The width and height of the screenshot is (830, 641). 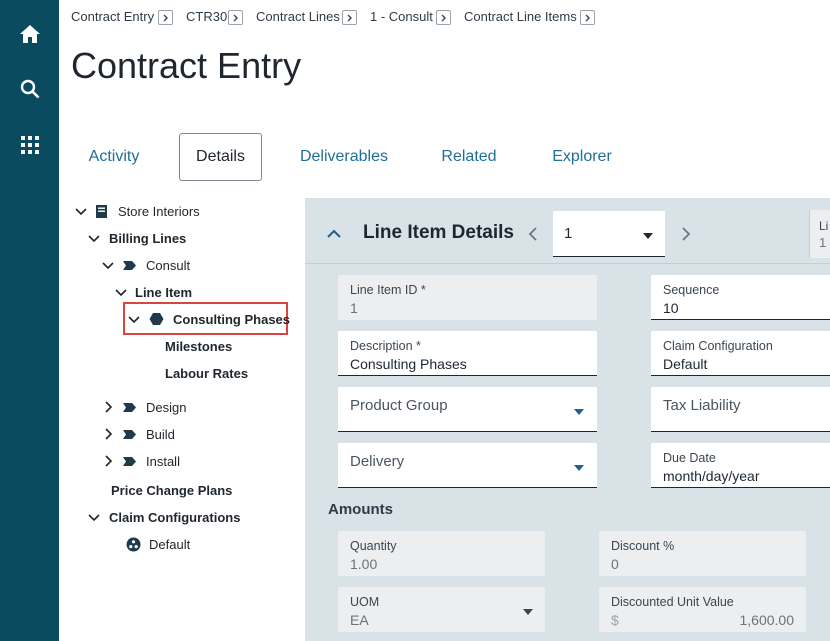 I want to click on tree-node-label: Claim Configurations, so click(x=175, y=517).